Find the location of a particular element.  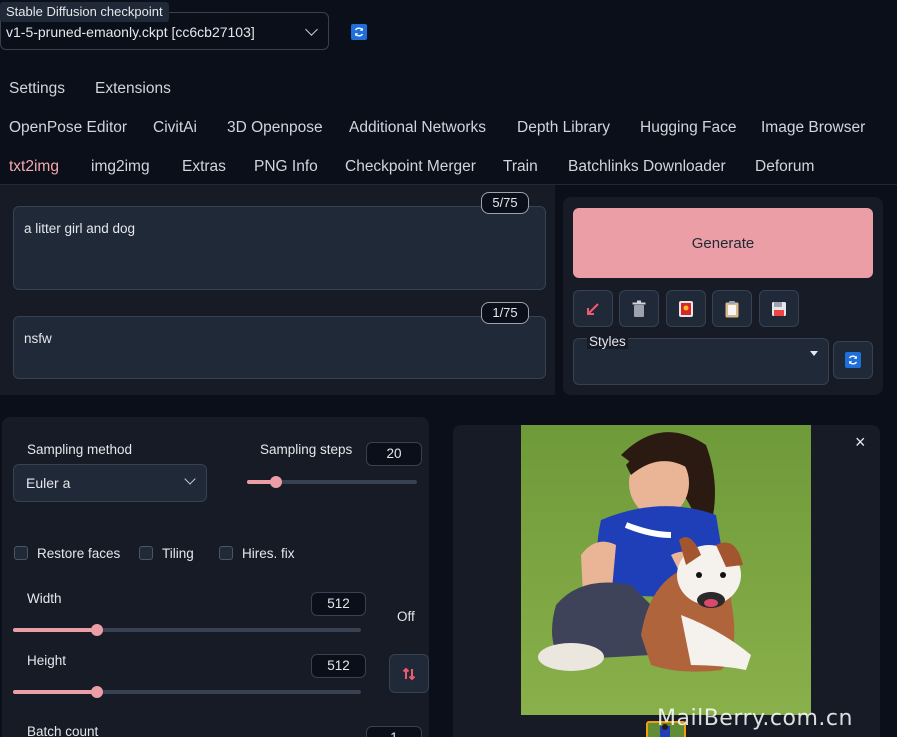

tab-openpose-editor: OpenPose Editor is located at coordinates (68, 128).